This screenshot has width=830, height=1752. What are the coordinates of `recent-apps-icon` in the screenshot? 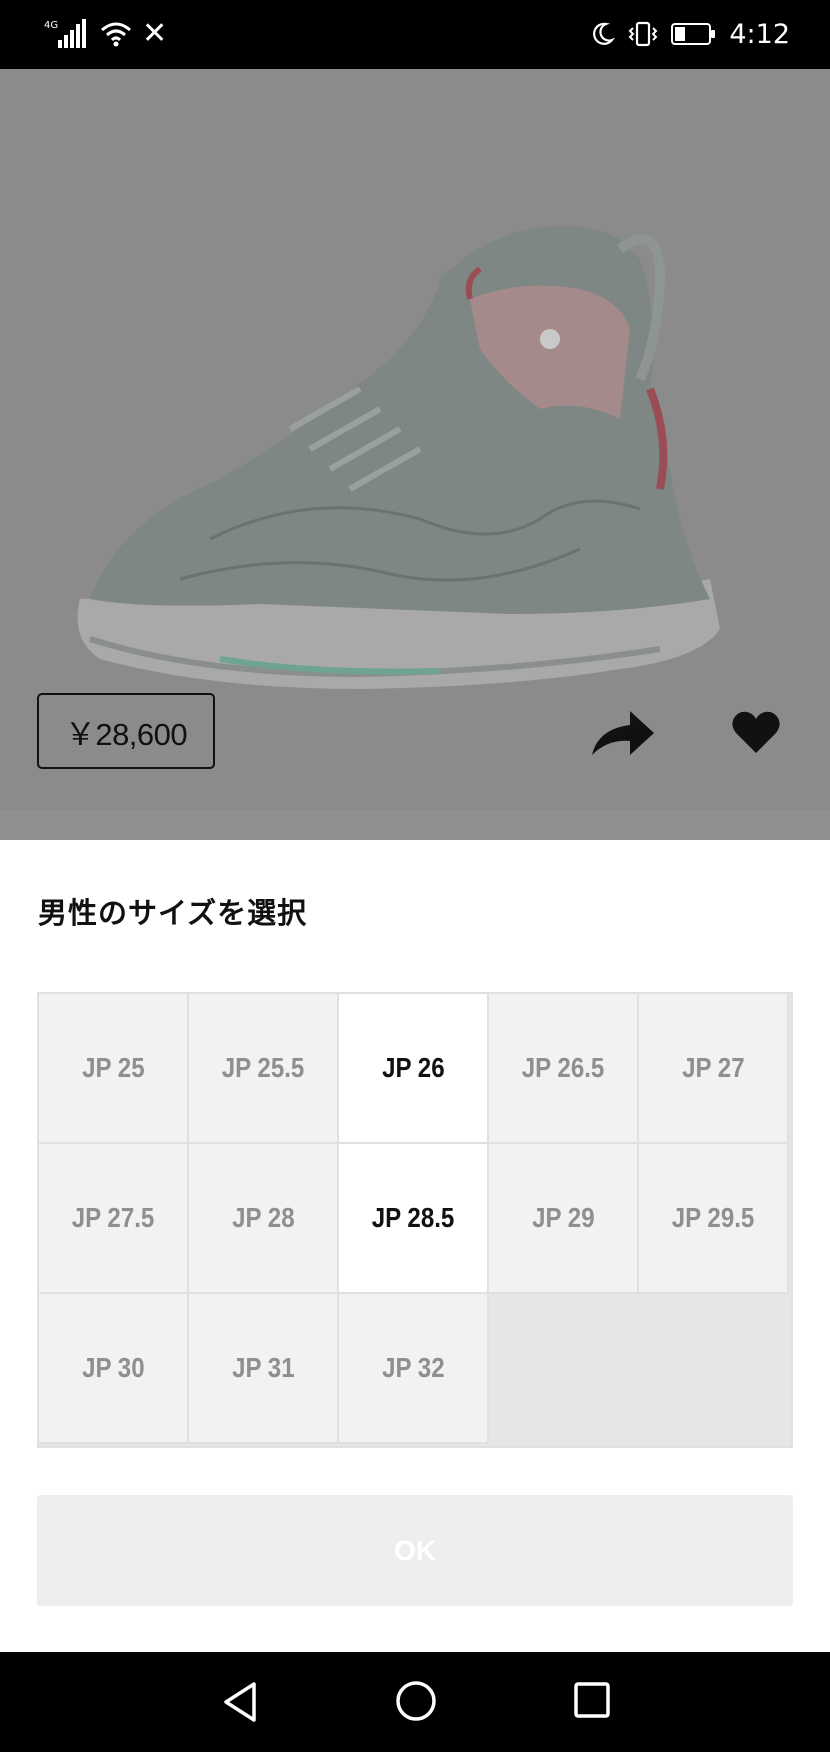 It's located at (592, 1700).